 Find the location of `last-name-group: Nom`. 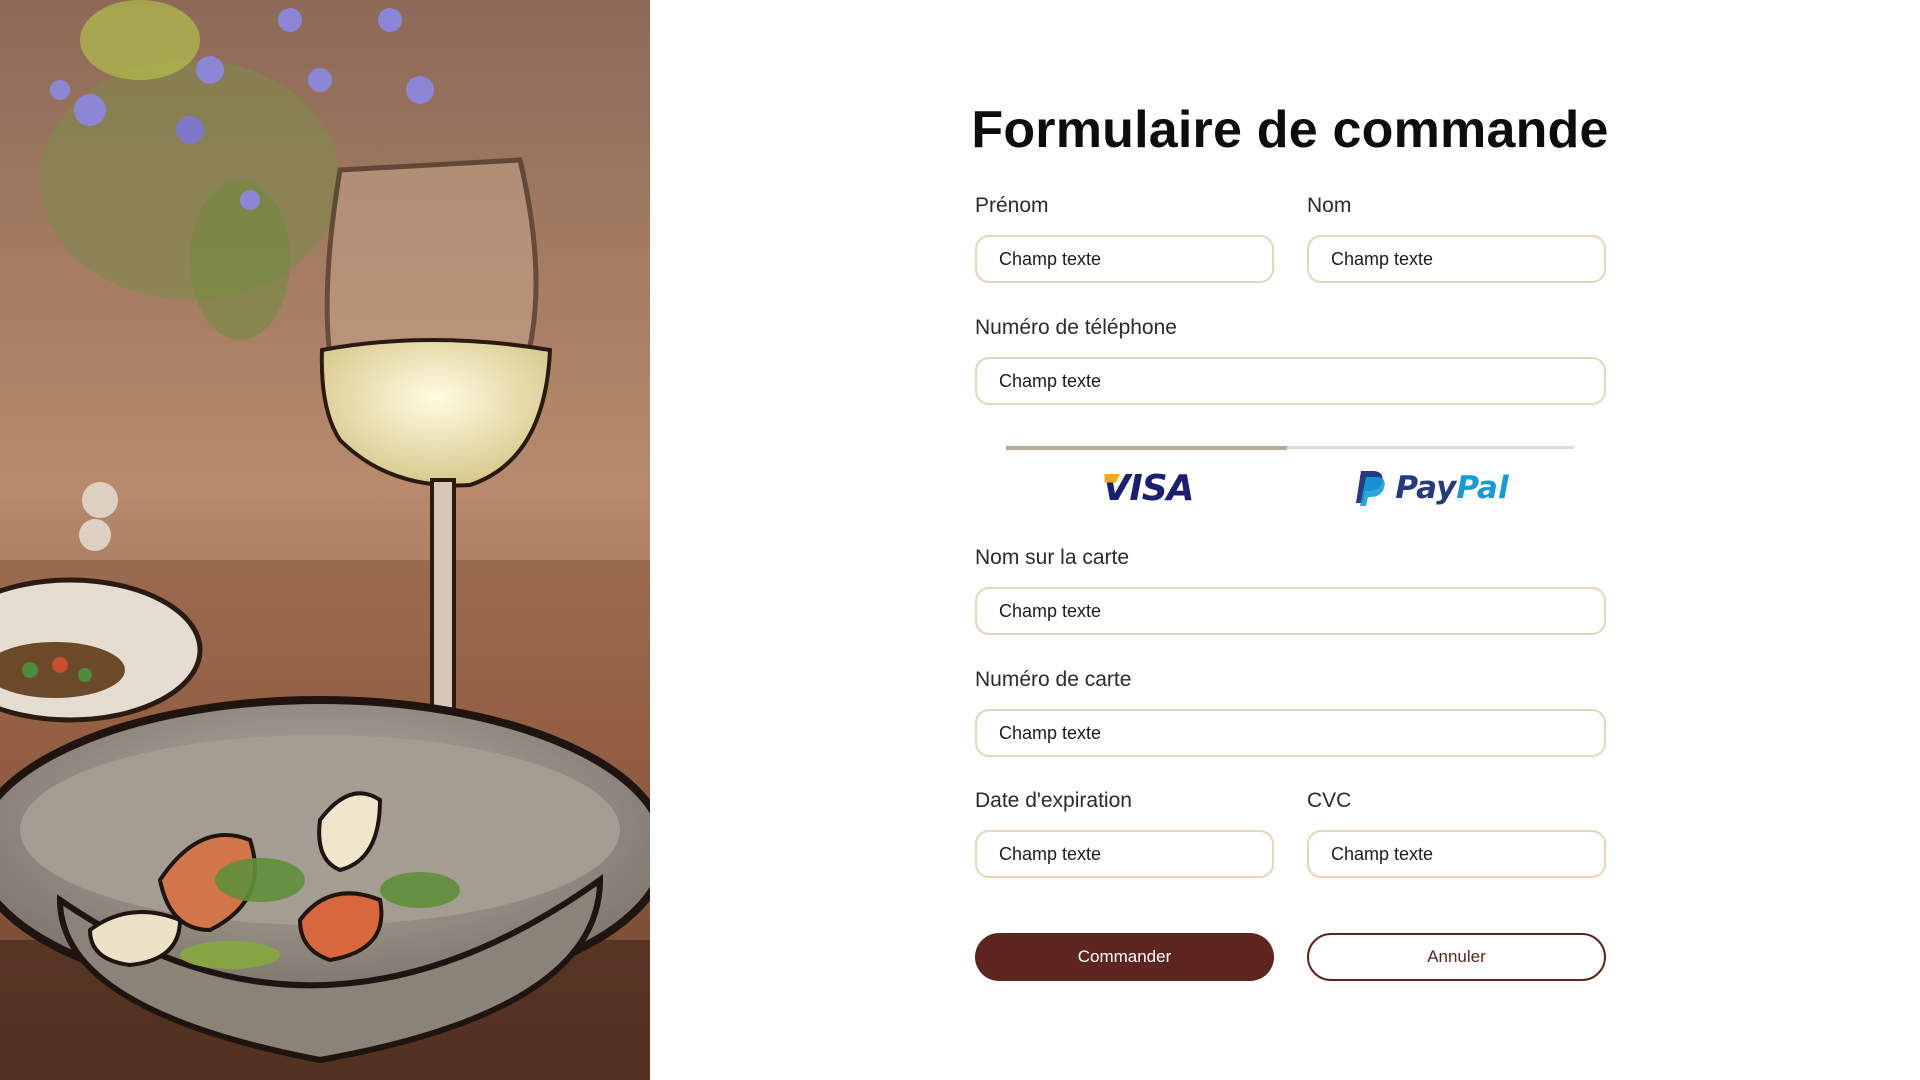

last-name-group: Nom is located at coordinates (1456, 238).